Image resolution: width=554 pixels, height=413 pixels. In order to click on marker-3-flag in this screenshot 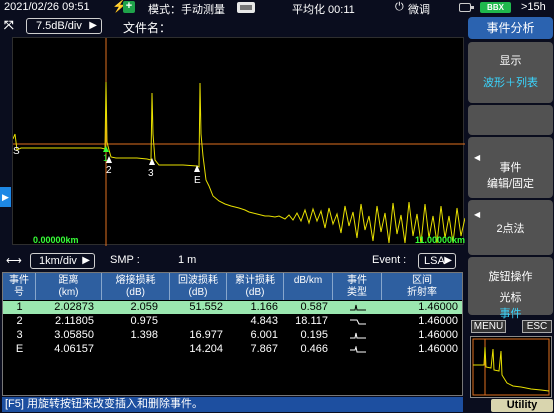, I will do `click(152, 161)`.